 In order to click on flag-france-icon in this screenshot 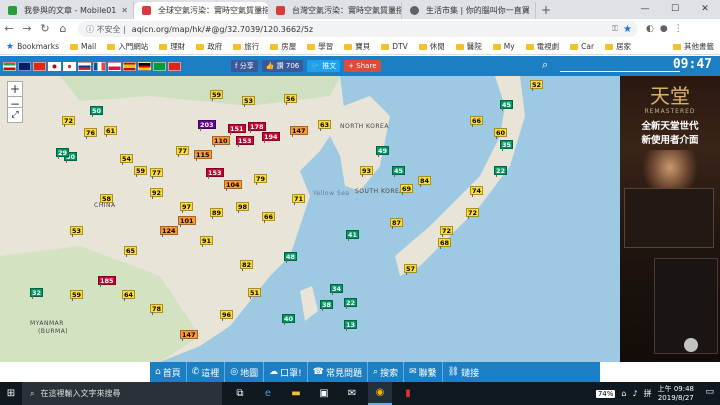, I will do `click(99, 66)`.